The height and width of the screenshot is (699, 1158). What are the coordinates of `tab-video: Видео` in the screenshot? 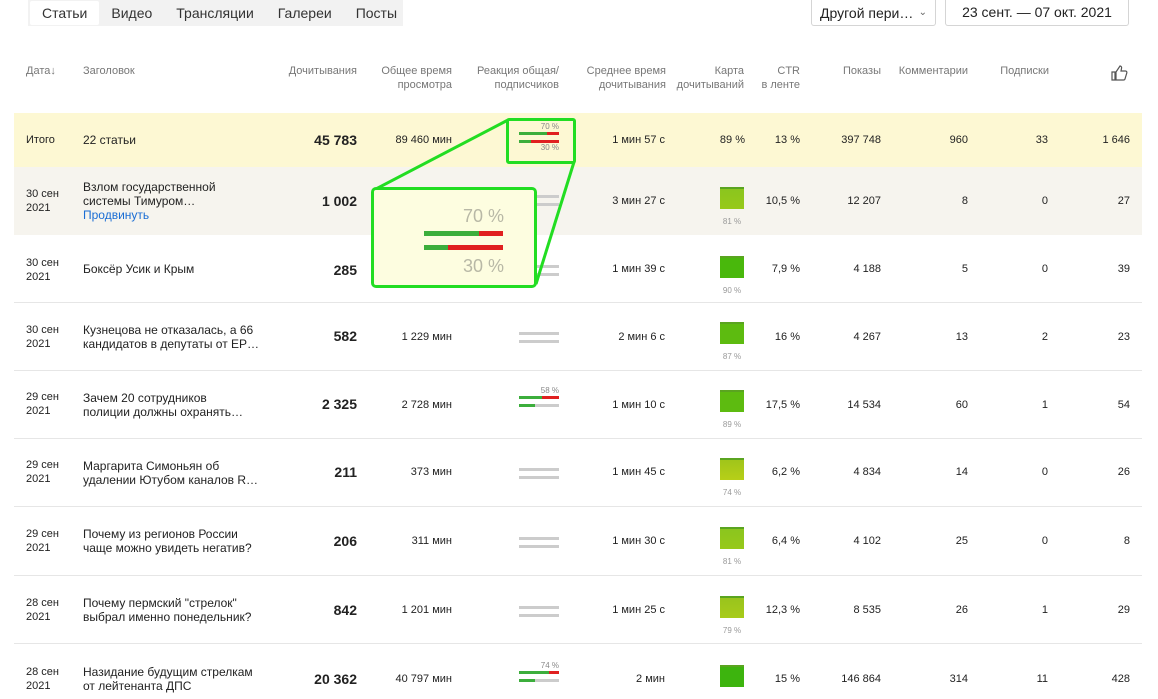 It's located at (131, 13).